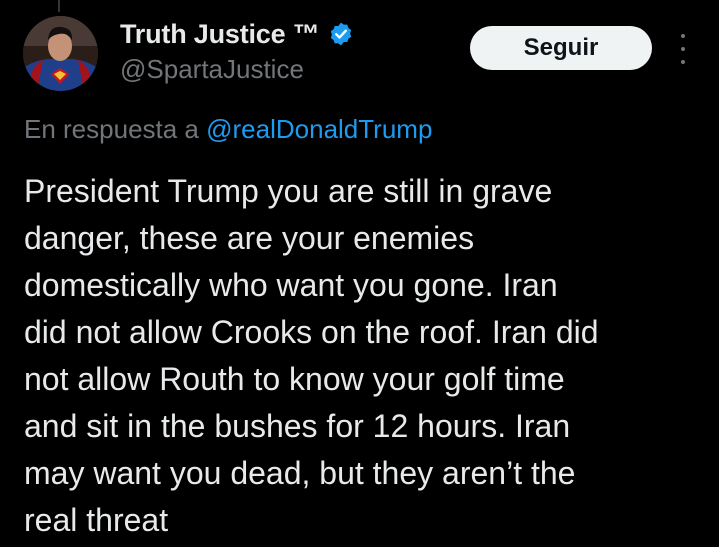 The image size is (719, 547). Describe the element at coordinates (319, 129) in the screenshot. I see `reply-mention-link: @realDonaldTrump` at that location.